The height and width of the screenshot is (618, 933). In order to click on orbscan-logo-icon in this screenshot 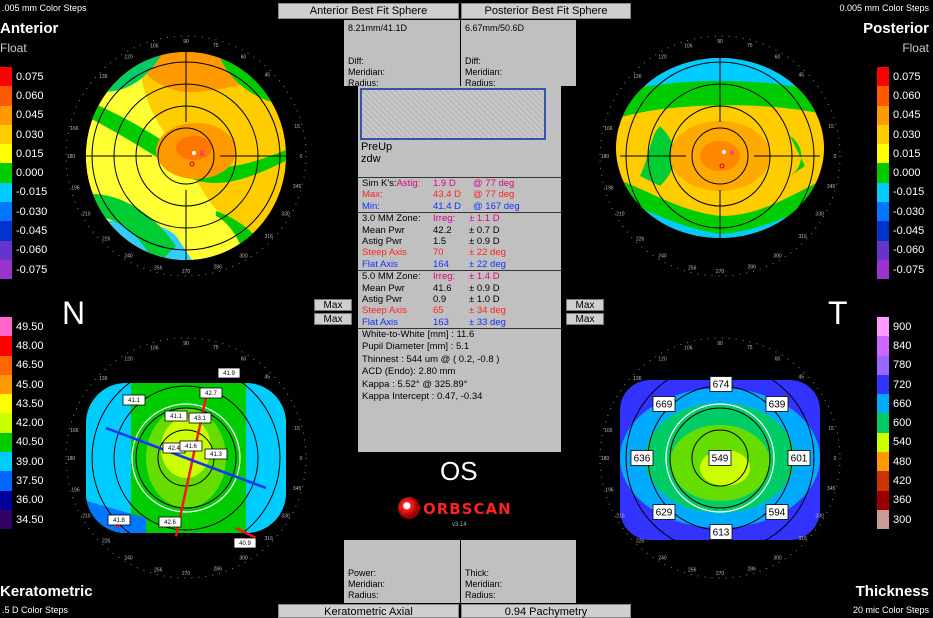, I will do `click(409, 508)`.